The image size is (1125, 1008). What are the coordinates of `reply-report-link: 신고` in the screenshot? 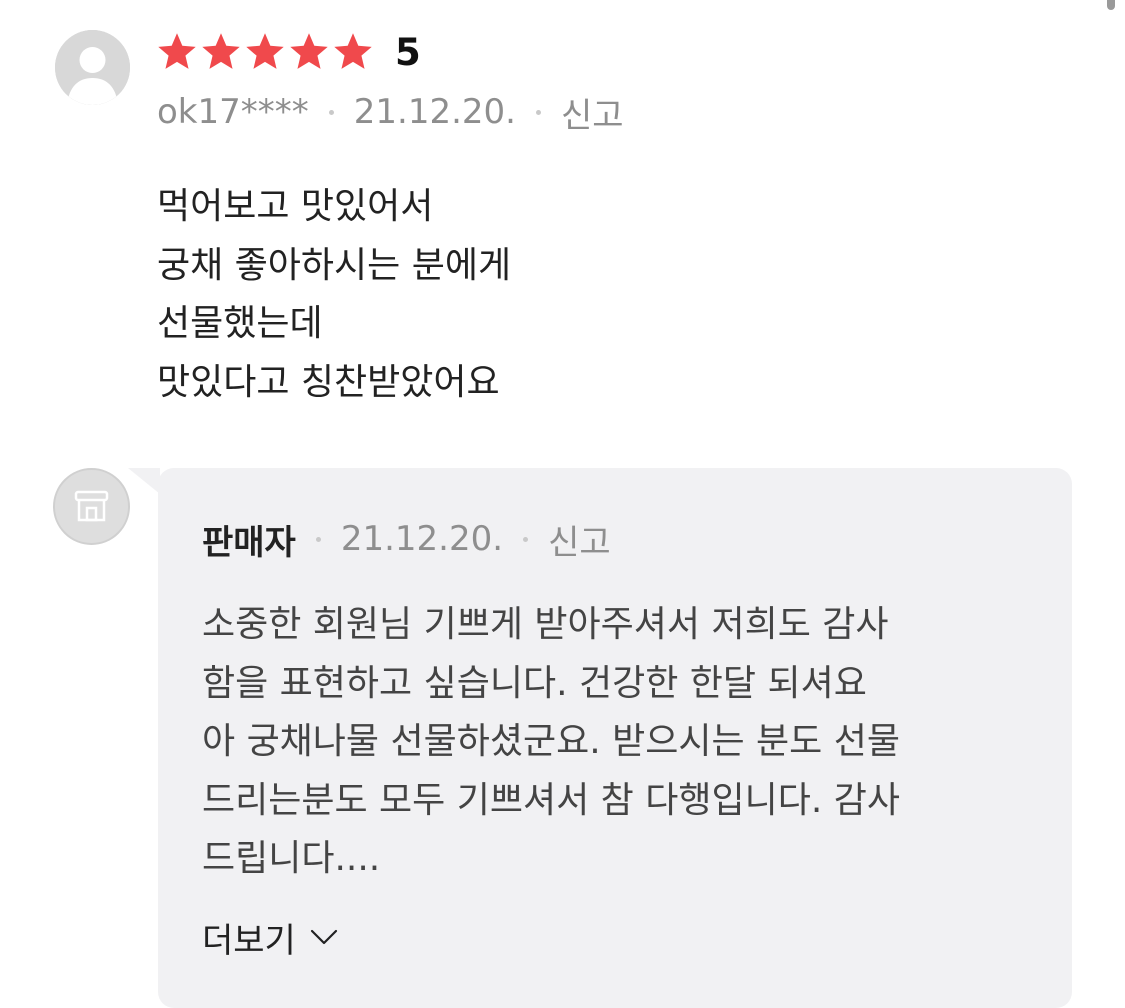 It's located at (579, 539).